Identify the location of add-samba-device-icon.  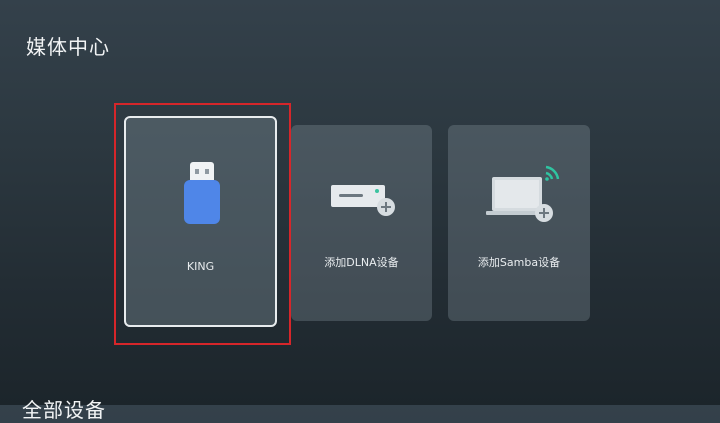
(523, 193).